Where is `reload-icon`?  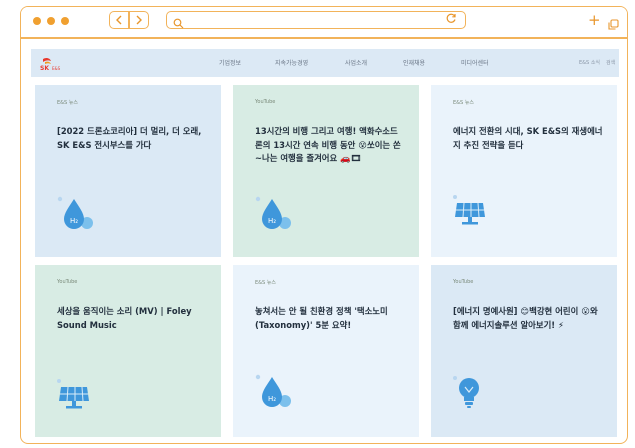
reload-icon is located at coordinates (451, 20).